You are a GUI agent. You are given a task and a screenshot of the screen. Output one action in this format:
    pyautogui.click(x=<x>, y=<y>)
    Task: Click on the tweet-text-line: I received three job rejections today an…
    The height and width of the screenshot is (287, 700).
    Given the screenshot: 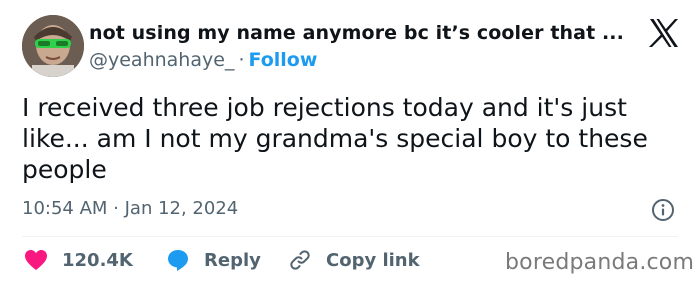 What is the action you would take?
    pyautogui.click(x=324, y=107)
    